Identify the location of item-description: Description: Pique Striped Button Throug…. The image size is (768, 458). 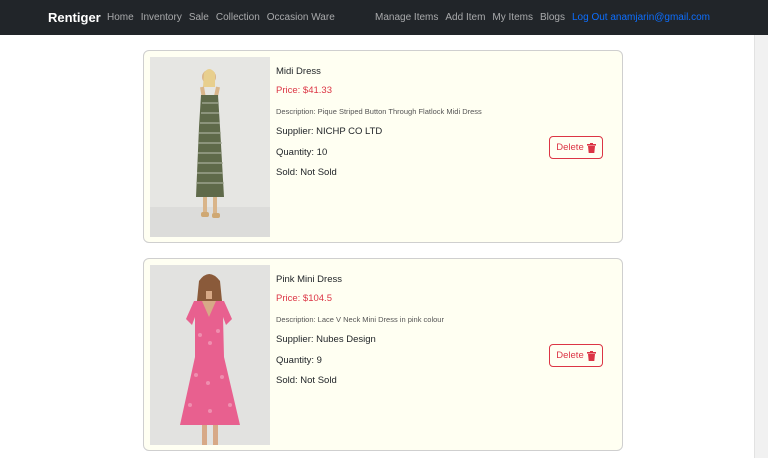
(379, 111).